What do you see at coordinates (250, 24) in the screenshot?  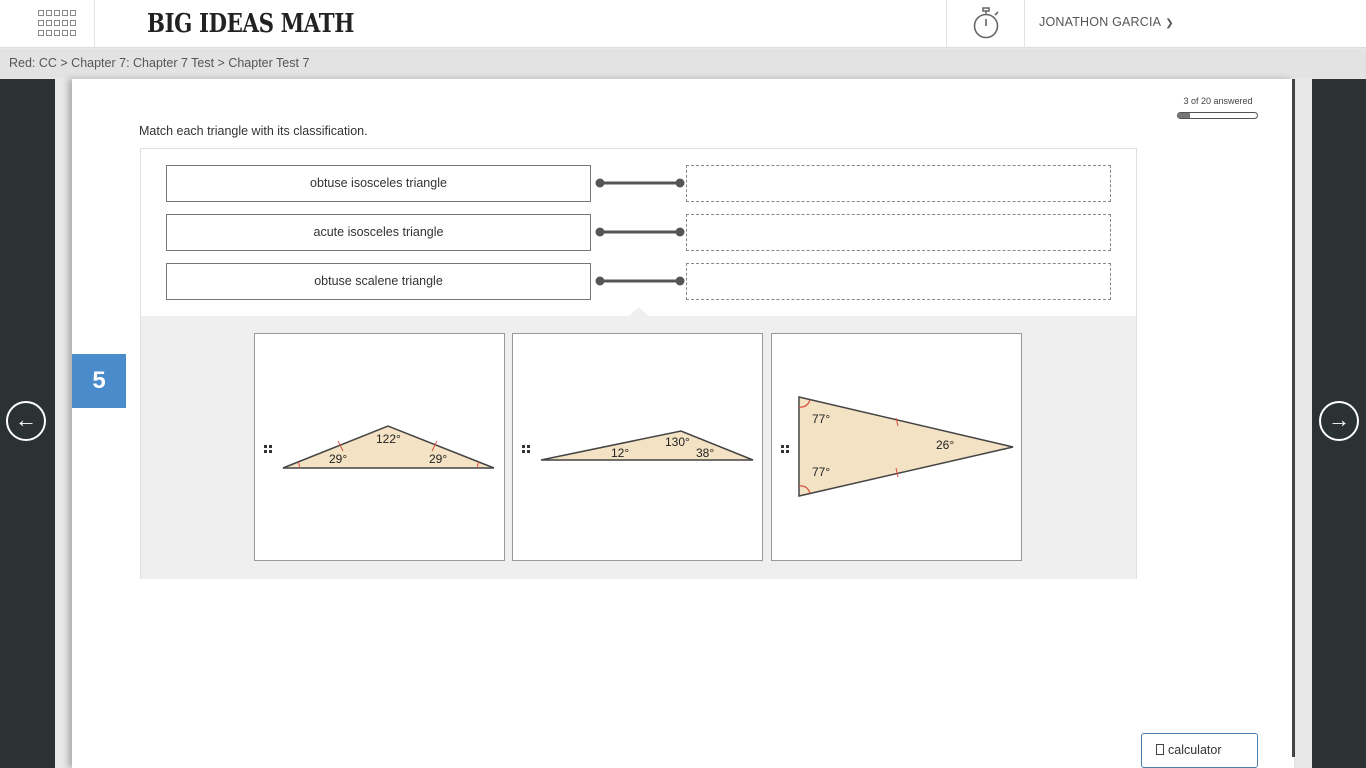 I see `brand-logo: BIG IDEAS MATH` at bounding box center [250, 24].